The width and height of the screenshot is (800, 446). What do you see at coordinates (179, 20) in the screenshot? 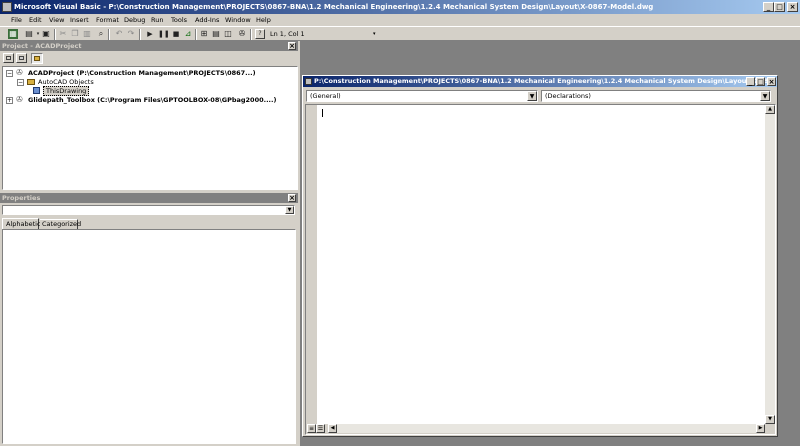
I see `menu-tools: Tools` at bounding box center [179, 20].